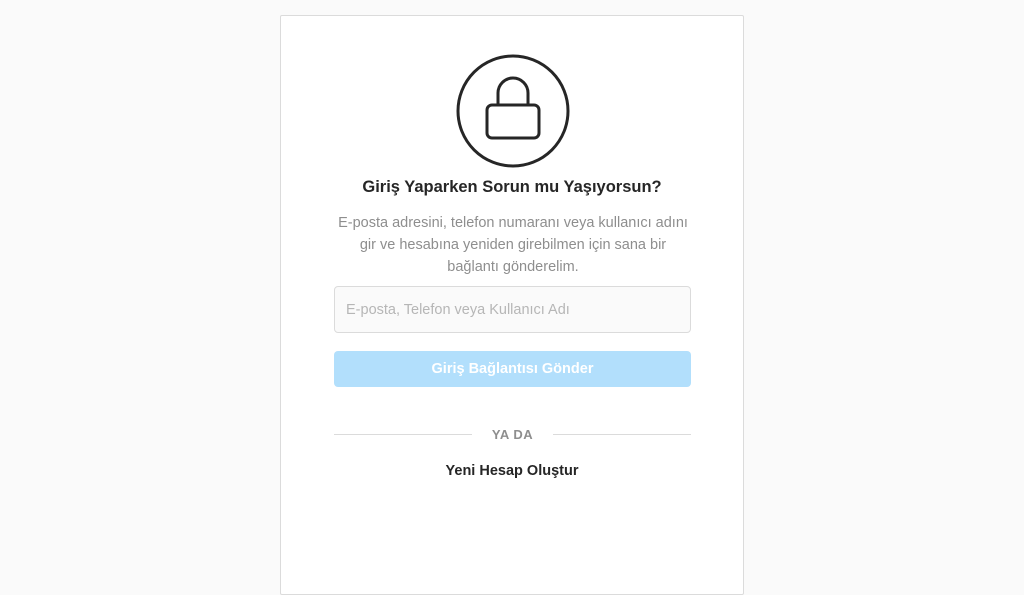 The image size is (1024, 595). What do you see at coordinates (403, 434) in the screenshot?
I see `divider-line-left` at bounding box center [403, 434].